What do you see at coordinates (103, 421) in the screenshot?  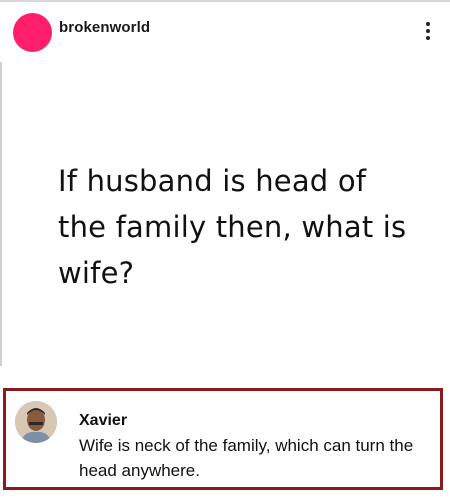 I see `commenter-name: Xavier` at bounding box center [103, 421].